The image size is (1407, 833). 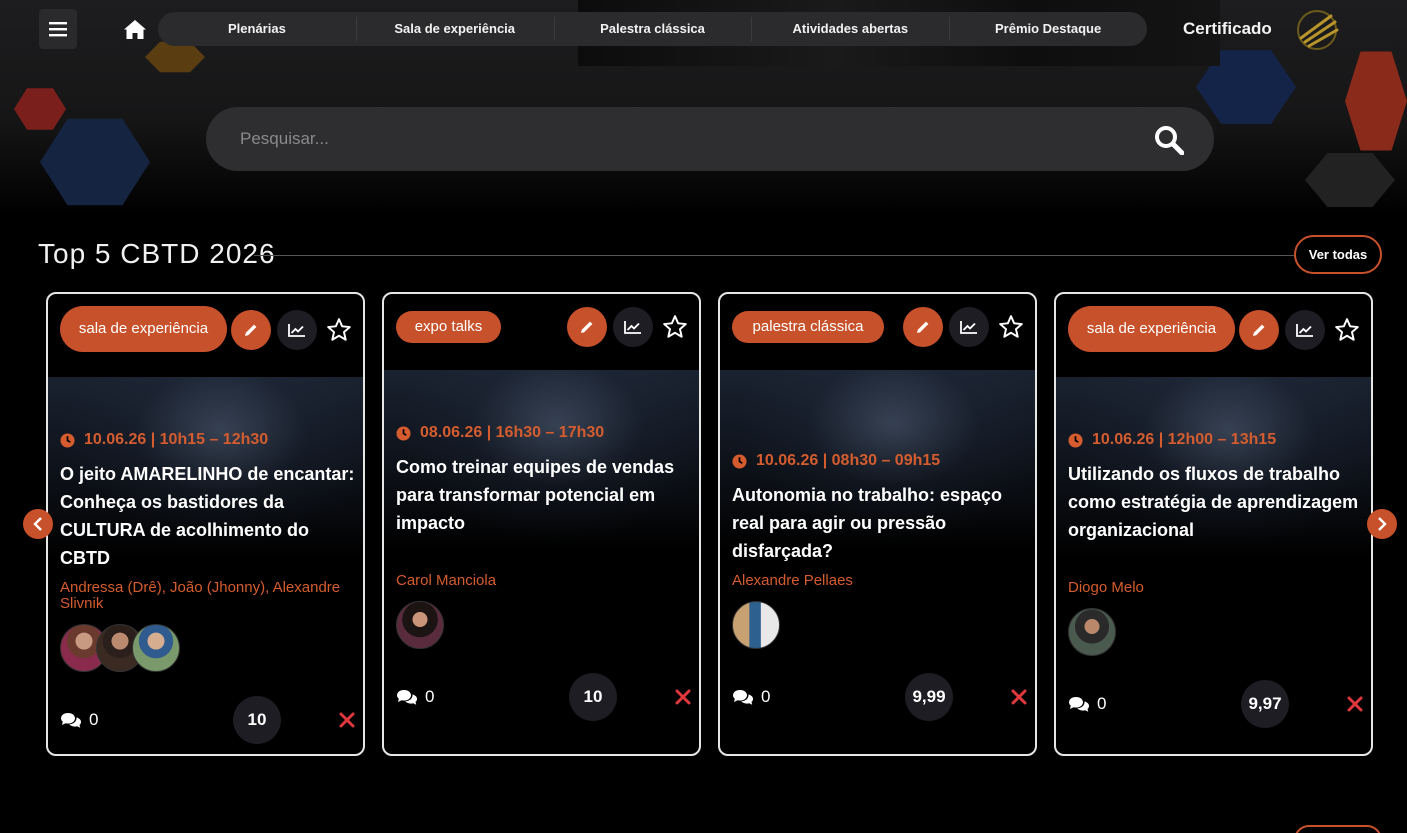 I want to click on search-input, so click(x=680, y=139).